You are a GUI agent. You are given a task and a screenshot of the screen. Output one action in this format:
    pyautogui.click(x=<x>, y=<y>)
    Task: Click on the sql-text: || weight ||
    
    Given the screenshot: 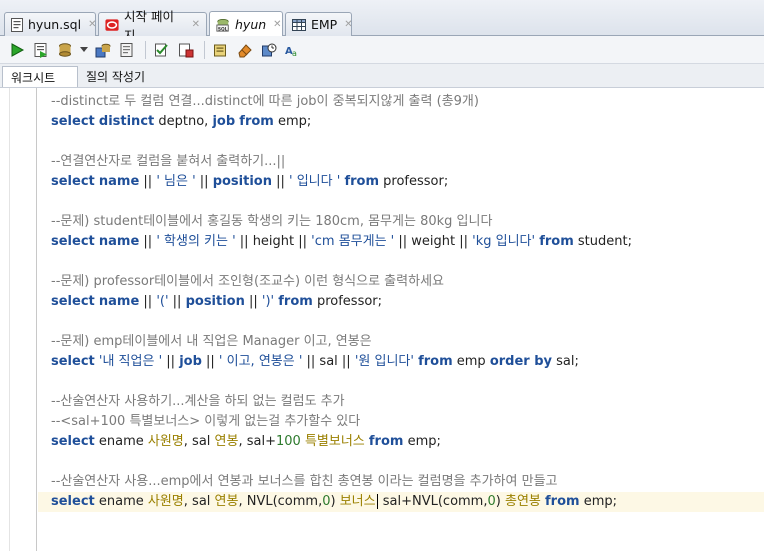 What is the action you would take?
    pyautogui.click(x=433, y=241)
    